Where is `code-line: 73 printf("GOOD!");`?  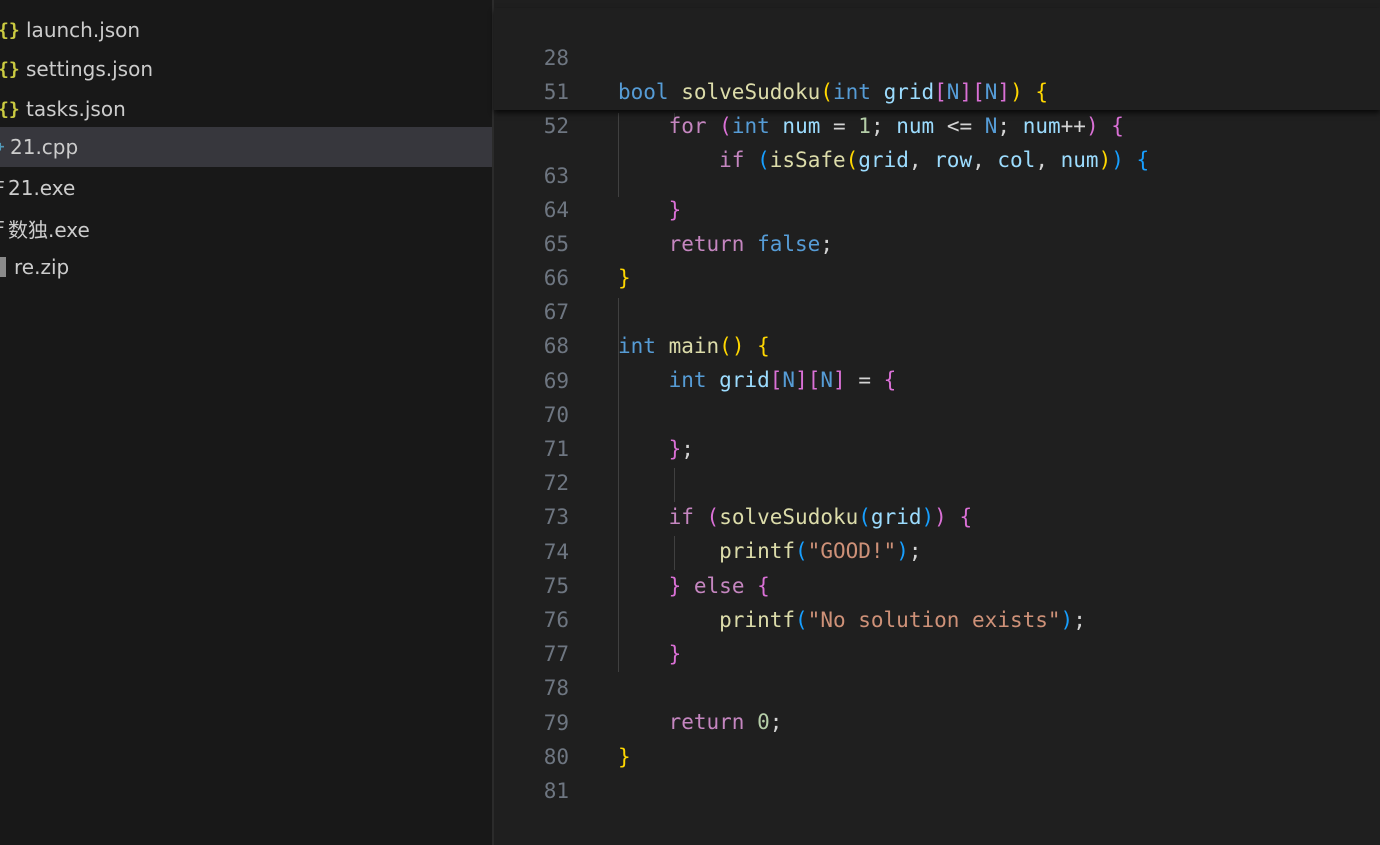
code-line: 73 printf("GOOD!"); is located at coordinates (937, 514).